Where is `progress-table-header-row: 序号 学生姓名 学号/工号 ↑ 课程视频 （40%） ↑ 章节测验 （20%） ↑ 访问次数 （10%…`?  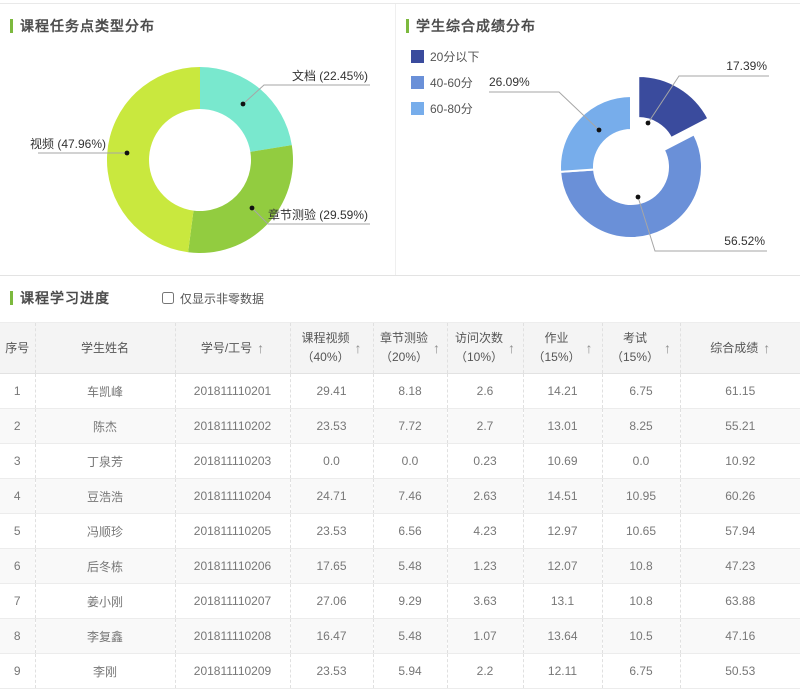 progress-table-header-row: 序号 学生姓名 学号/工号 ↑ 课程视频 （40%） ↑ 章节测验 （20%） ↑ 访问次数 （10%… is located at coordinates (400, 348).